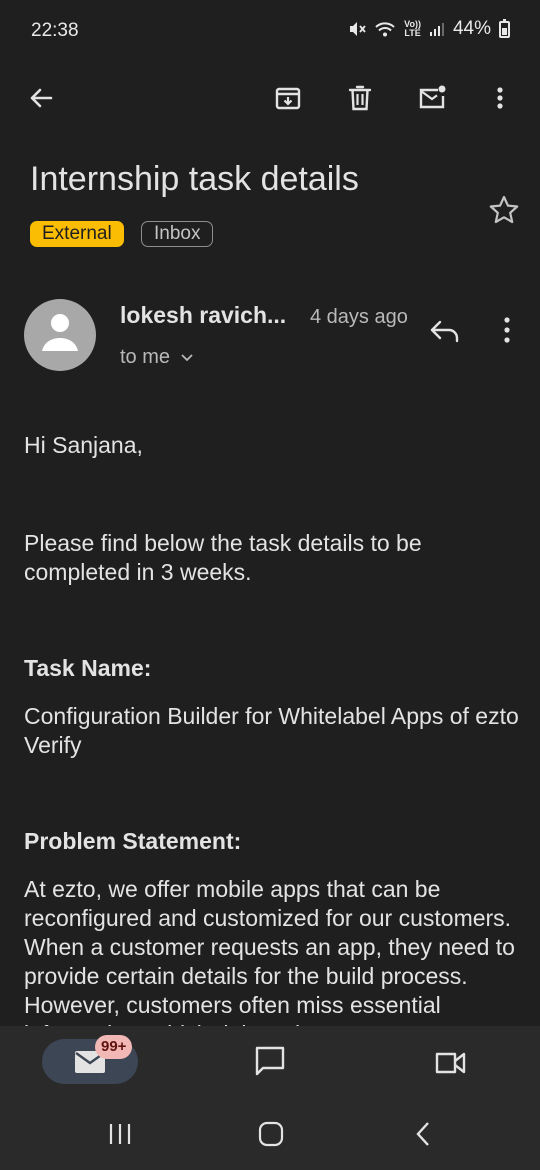 This screenshot has height=1170, width=540. I want to click on chat-icon, so click(270, 1061).